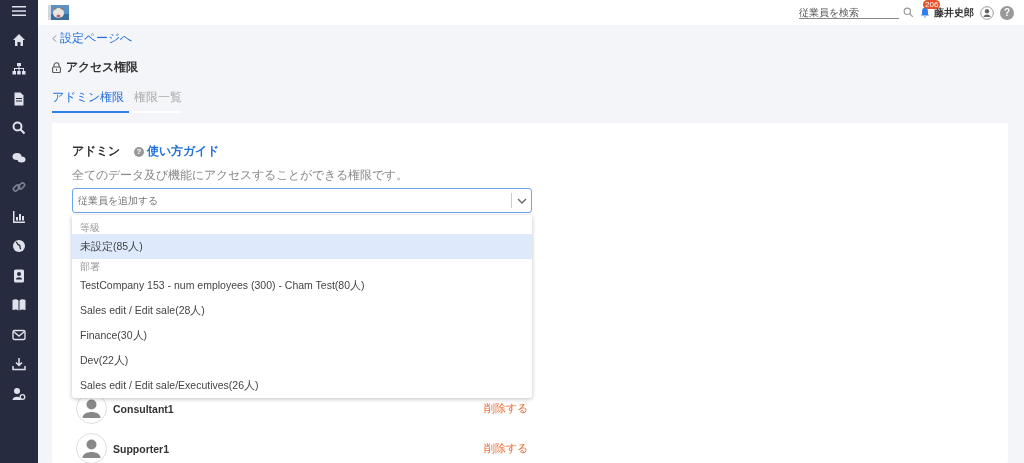  Describe the element at coordinates (96, 38) in the screenshot. I see `back-link: 設定ページへ` at that location.